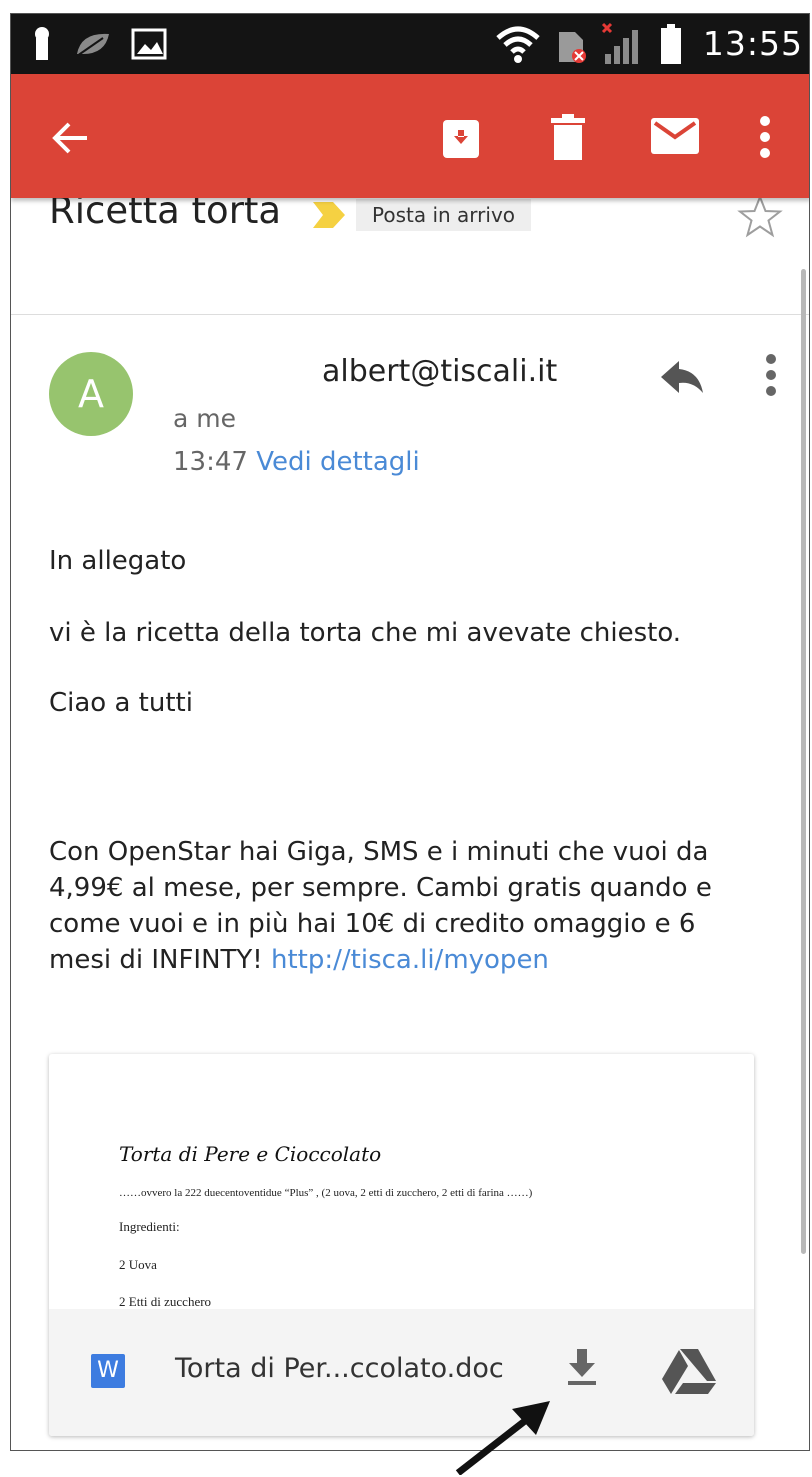 This screenshot has width=812, height=1477. Describe the element at coordinates (118, 561) in the screenshot. I see `body-line: In allegato` at that location.